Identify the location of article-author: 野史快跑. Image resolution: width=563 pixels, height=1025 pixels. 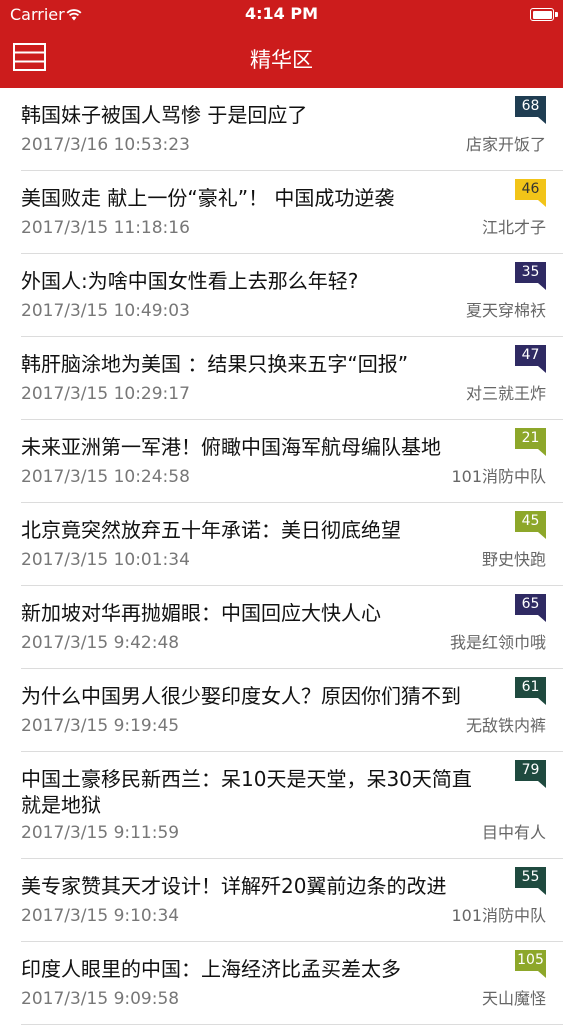
(513, 559).